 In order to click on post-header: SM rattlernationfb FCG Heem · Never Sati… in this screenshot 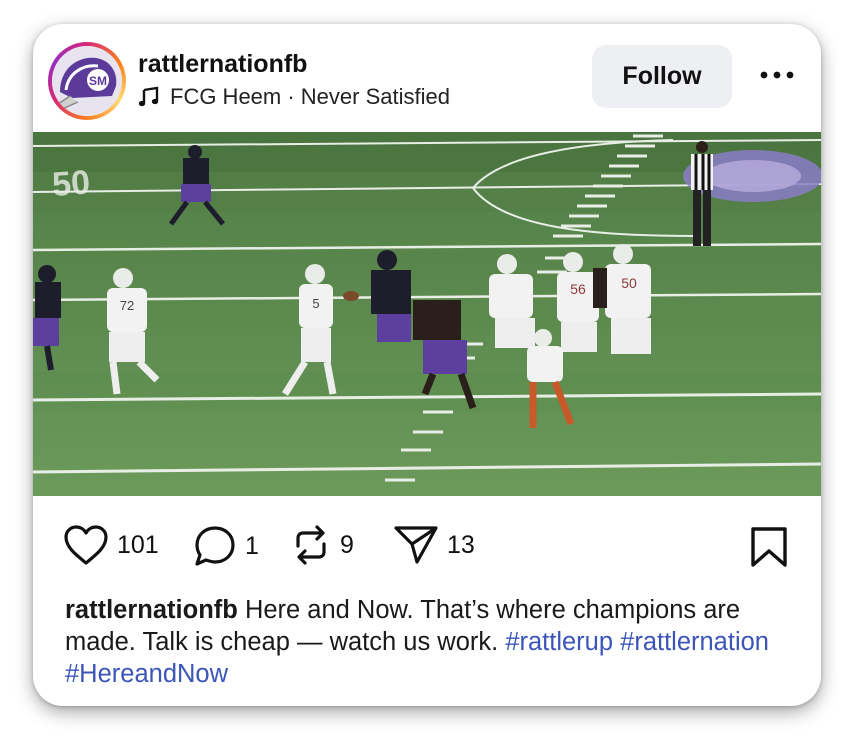, I will do `click(427, 78)`.